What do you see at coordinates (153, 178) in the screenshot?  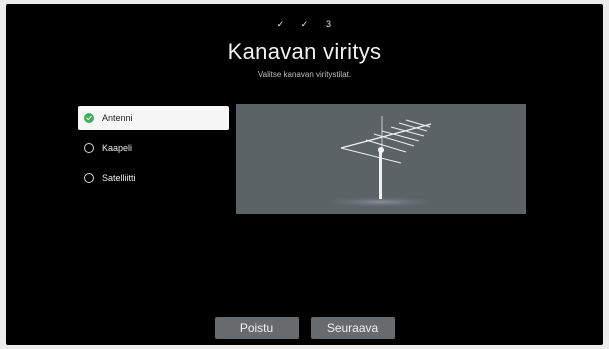 I see `option-satelliitti: Satelliitti` at bounding box center [153, 178].